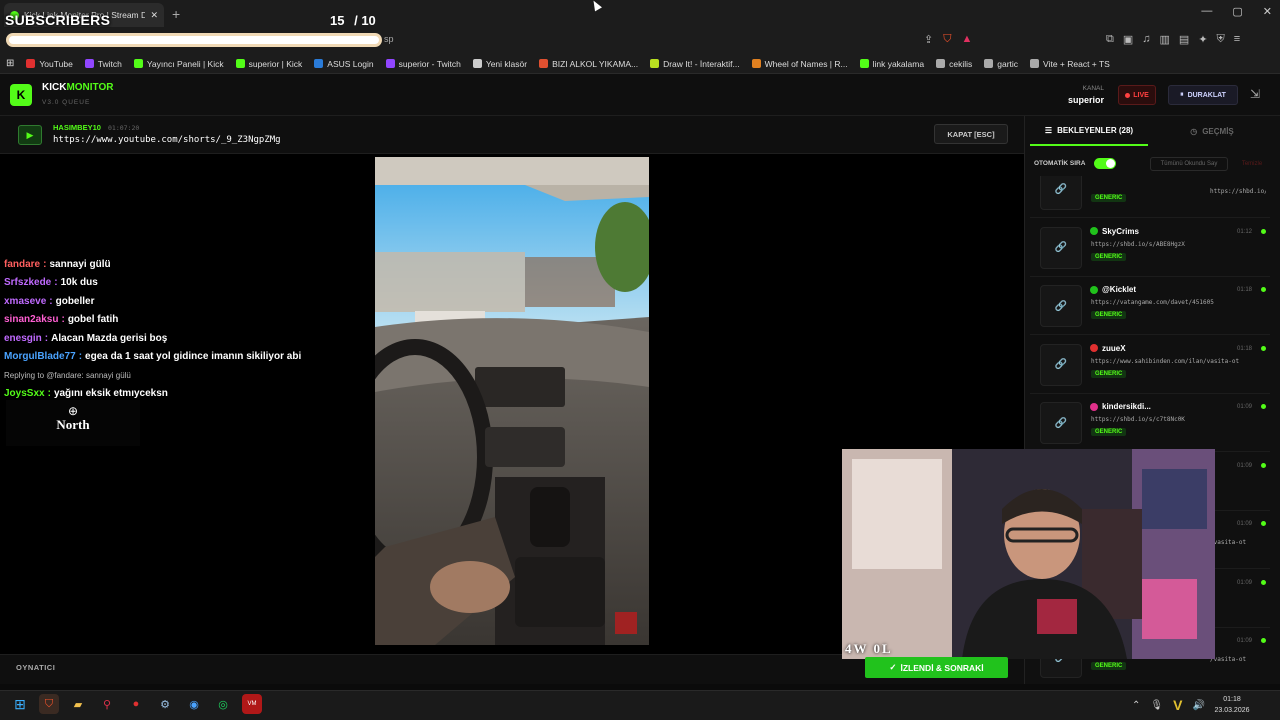 Image resolution: width=1280 pixels, height=720 pixels. Describe the element at coordinates (1252, 164) in the screenshot. I see `clear-button: Temizle` at that location.